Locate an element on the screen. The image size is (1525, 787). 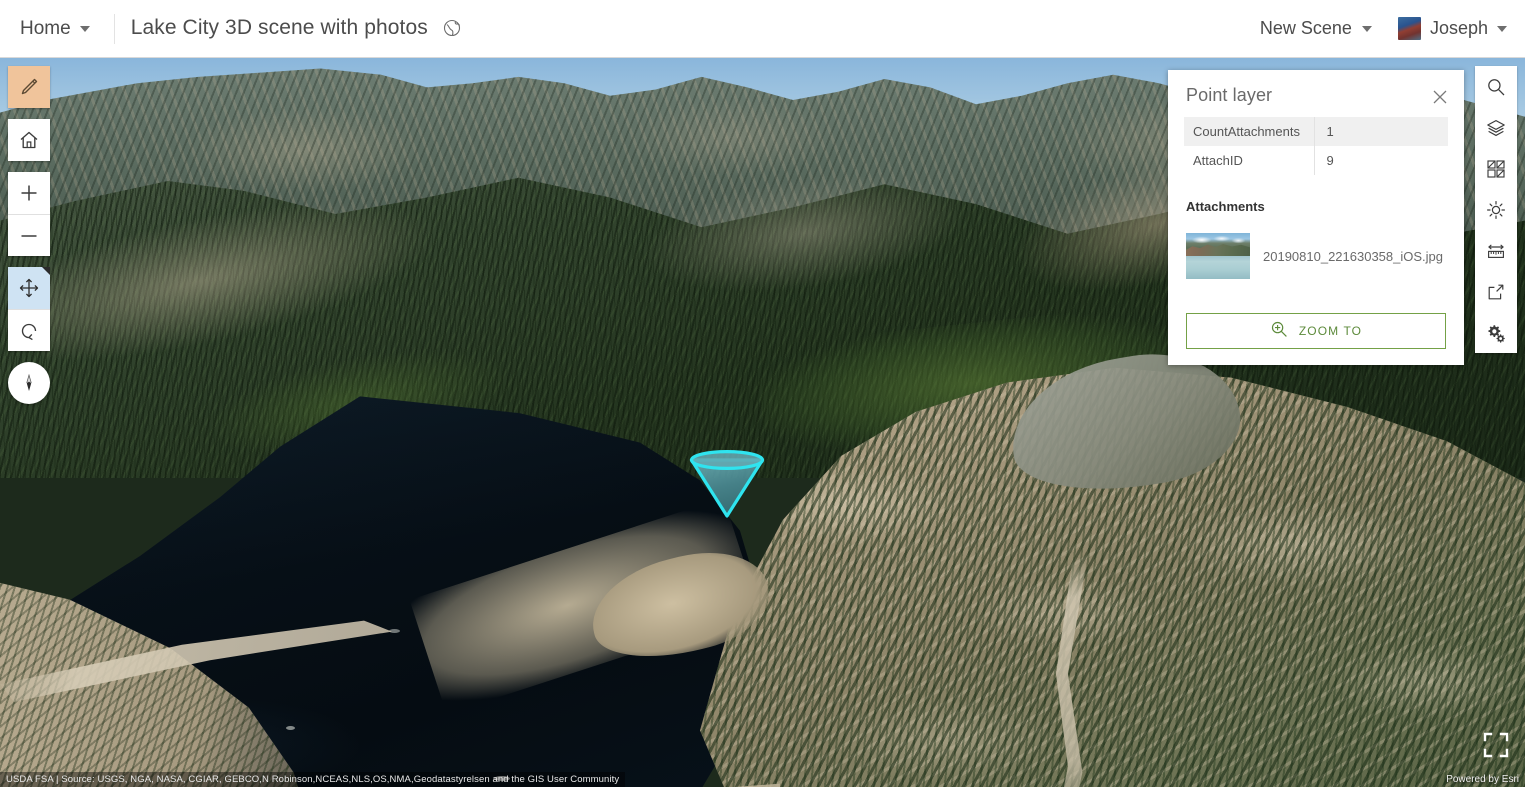
popup-header: Point layer is located at coordinates (1316, 93).